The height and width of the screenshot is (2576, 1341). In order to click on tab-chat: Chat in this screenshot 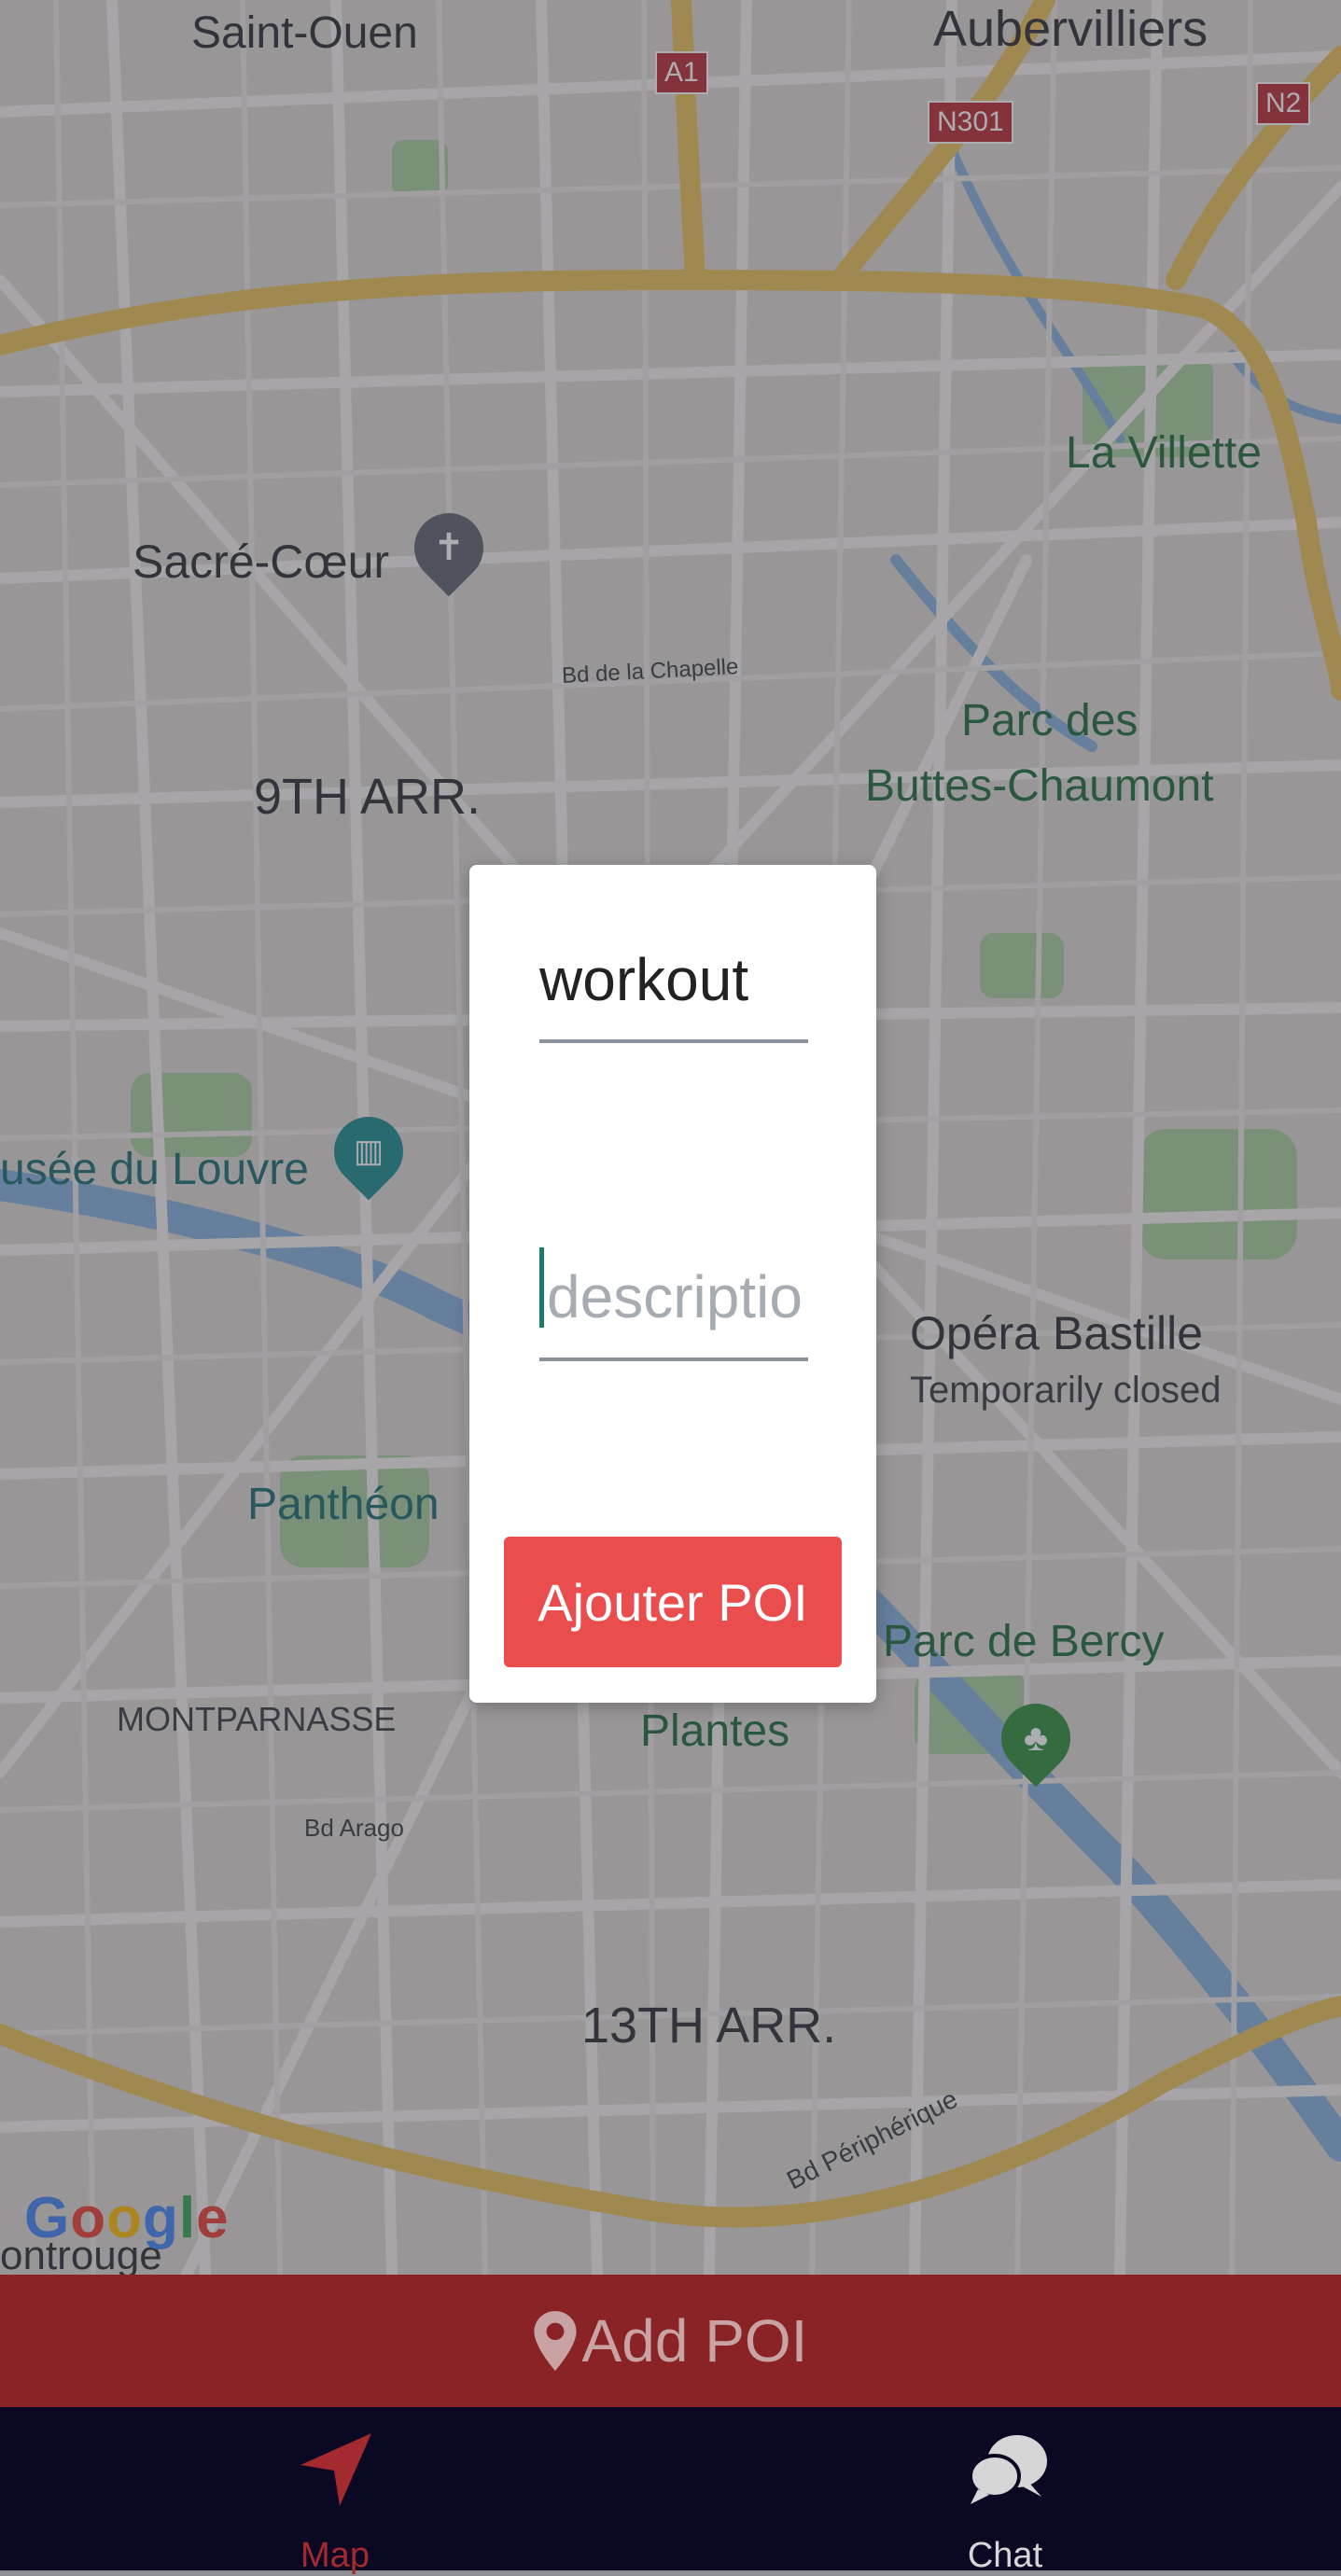, I will do `click(1005, 2491)`.